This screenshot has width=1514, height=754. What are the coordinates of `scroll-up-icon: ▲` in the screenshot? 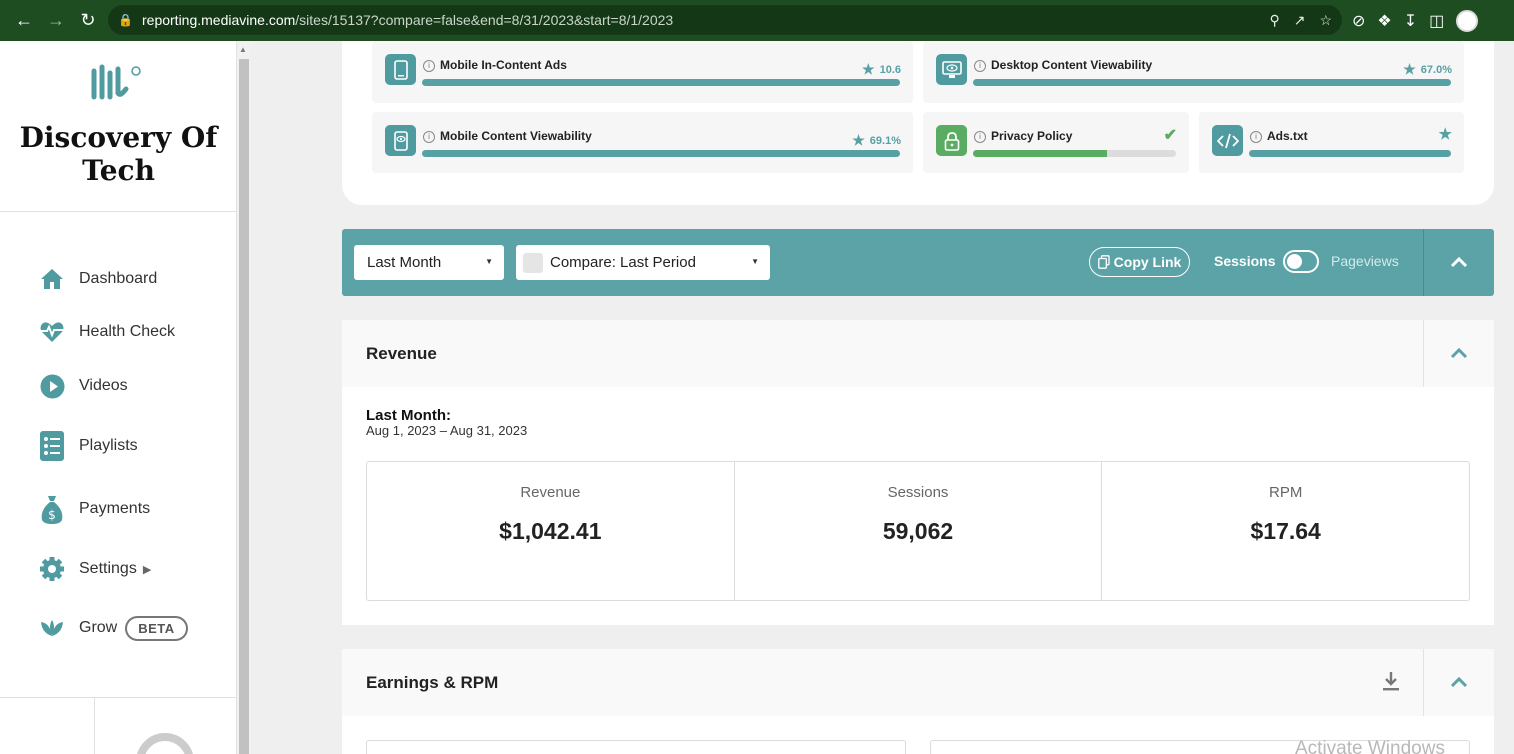 It's located at (243, 49).